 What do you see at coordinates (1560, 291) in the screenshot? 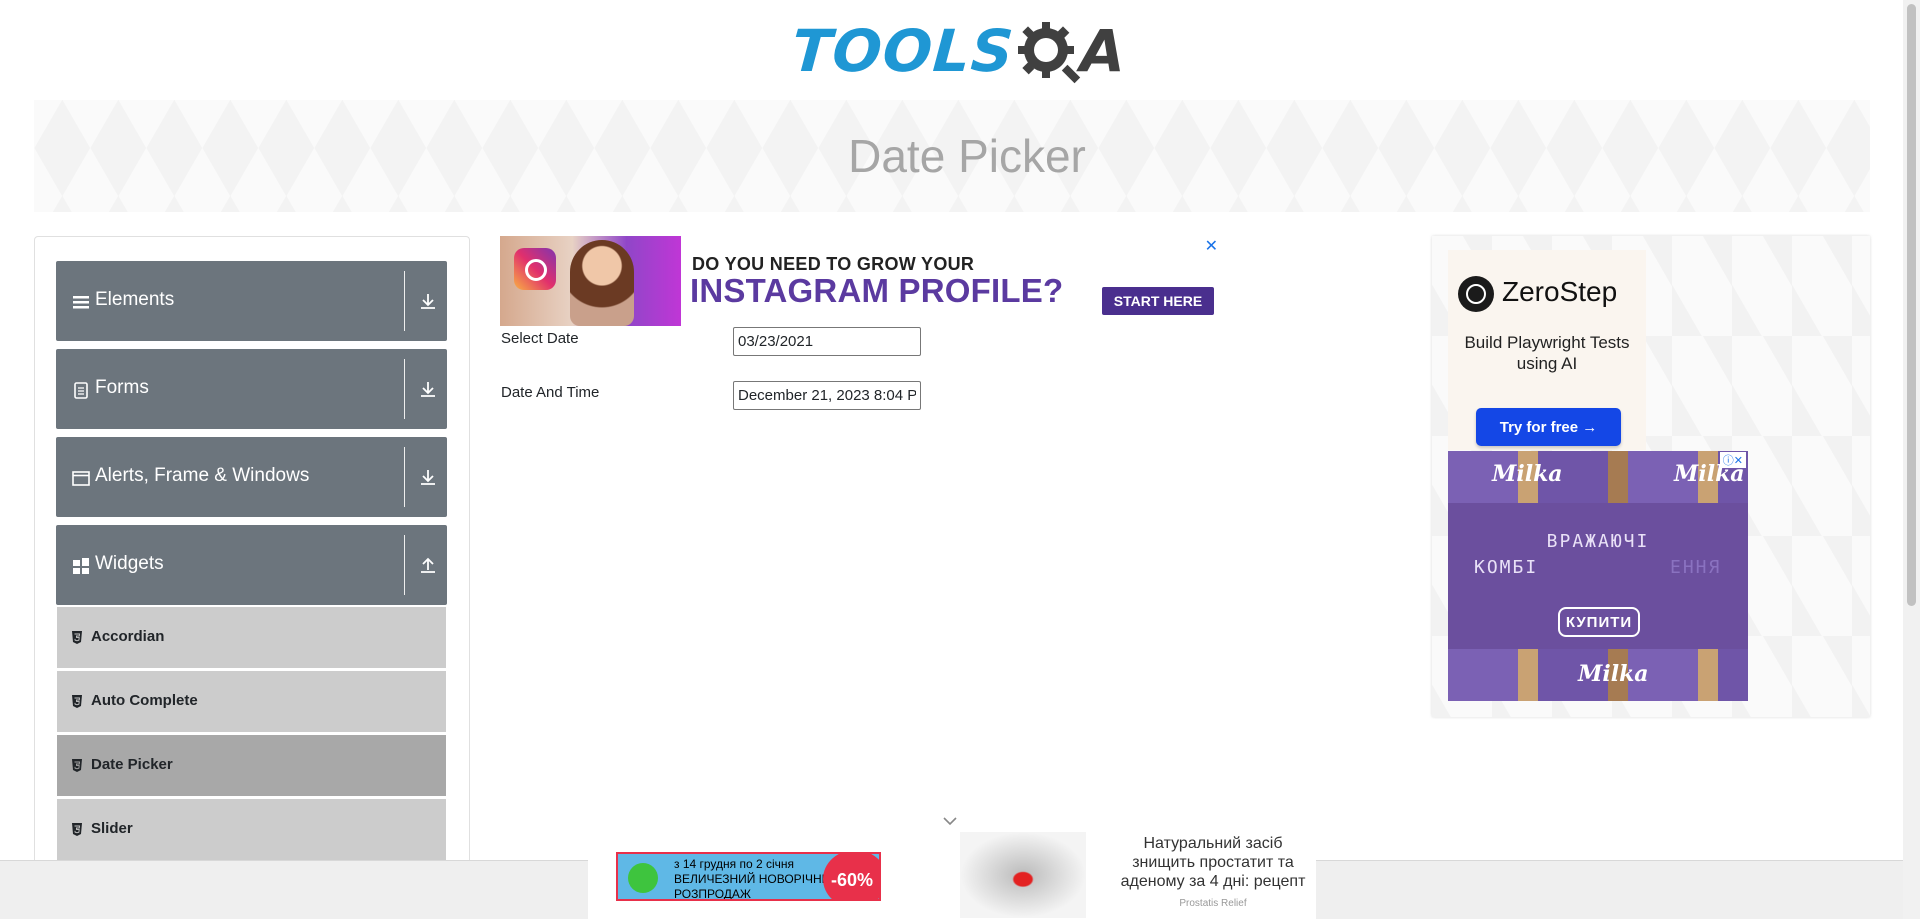
I see `zerostep-name: ZeroStep` at bounding box center [1560, 291].